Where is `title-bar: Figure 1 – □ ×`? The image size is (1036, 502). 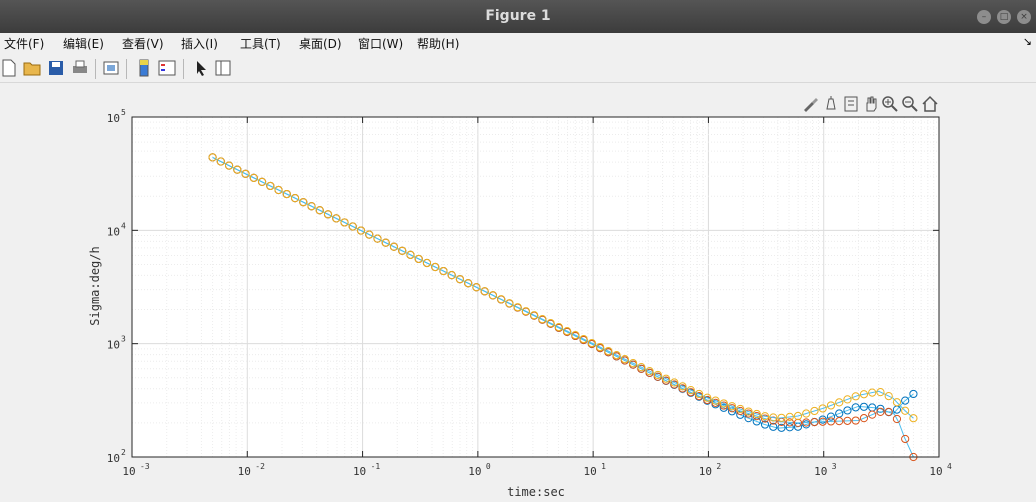 title-bar: Figure 1 – □ × is located at coordinates (518, 16).